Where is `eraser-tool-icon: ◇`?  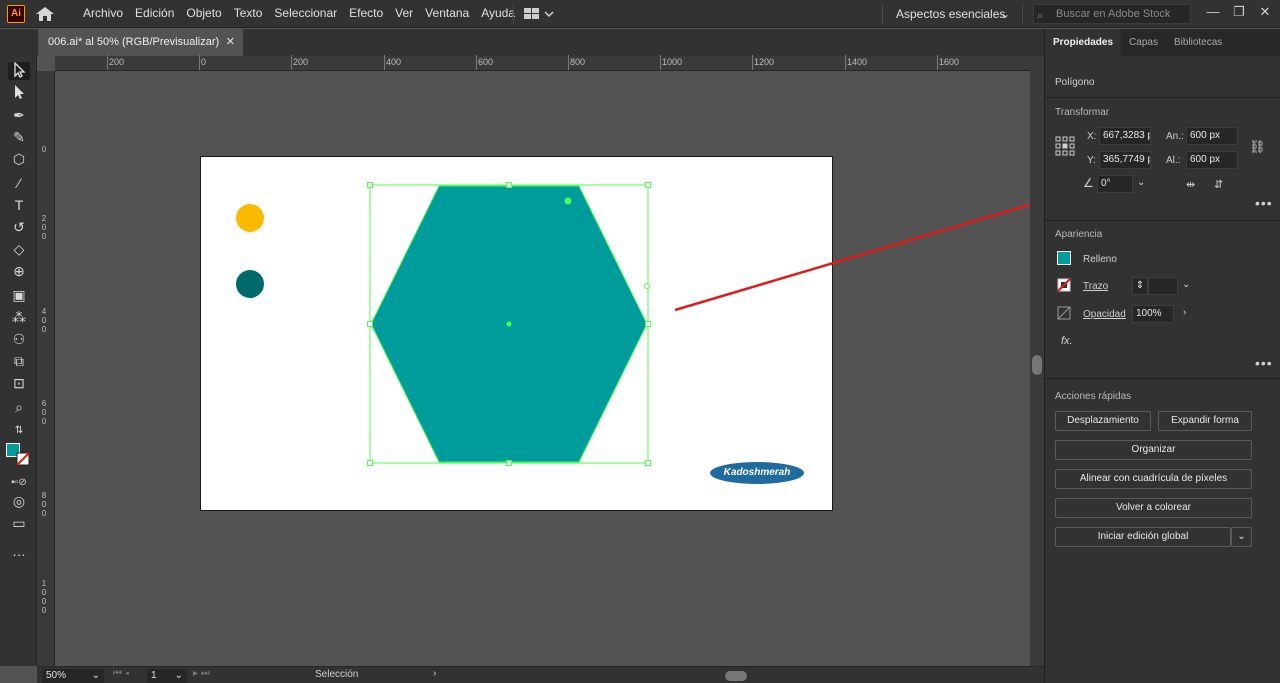 eraser-tool-icon: ◇ is located at coordinates (19, 249).